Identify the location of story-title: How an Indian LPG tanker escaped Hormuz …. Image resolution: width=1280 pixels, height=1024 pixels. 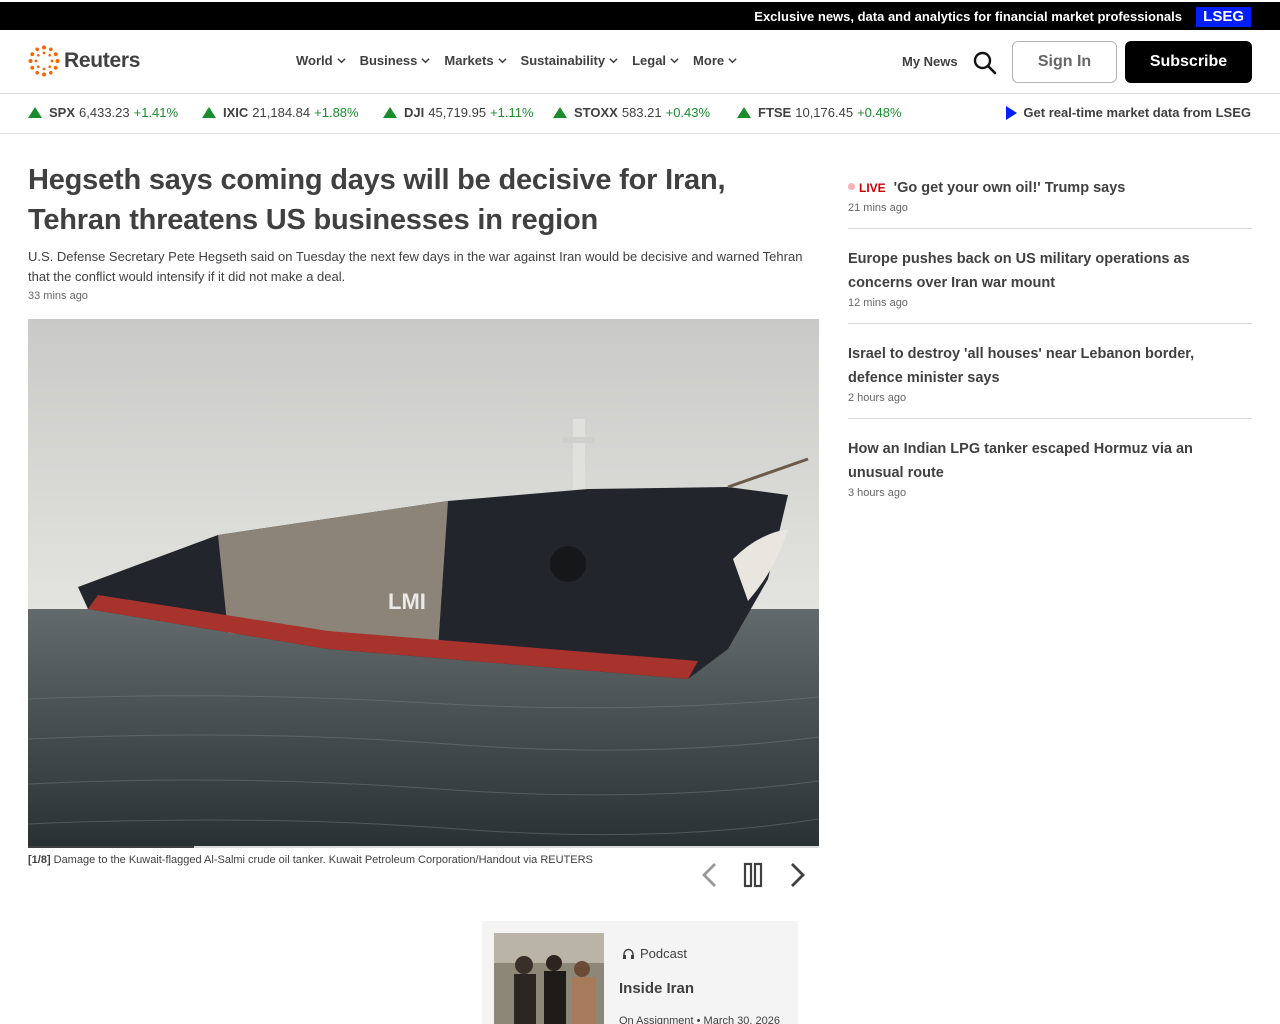
(1050, 461).